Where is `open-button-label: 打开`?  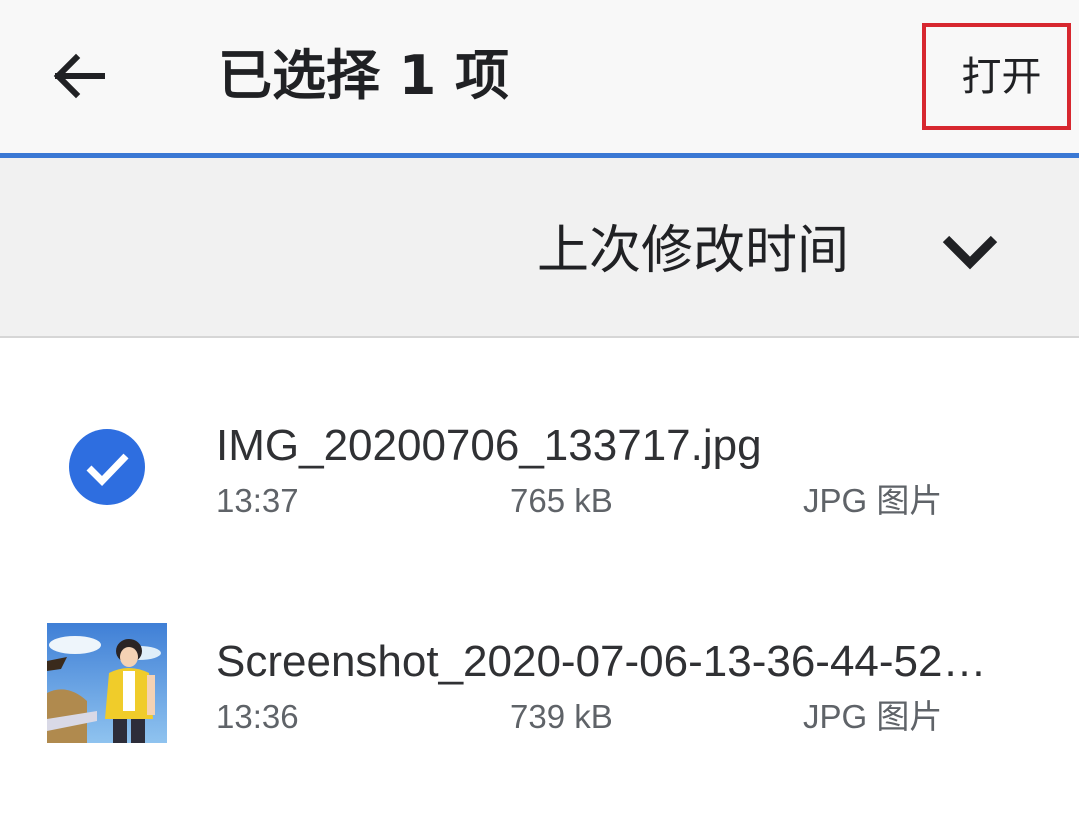 open-button-label: 打开 is located at coordinates (1001, 76).